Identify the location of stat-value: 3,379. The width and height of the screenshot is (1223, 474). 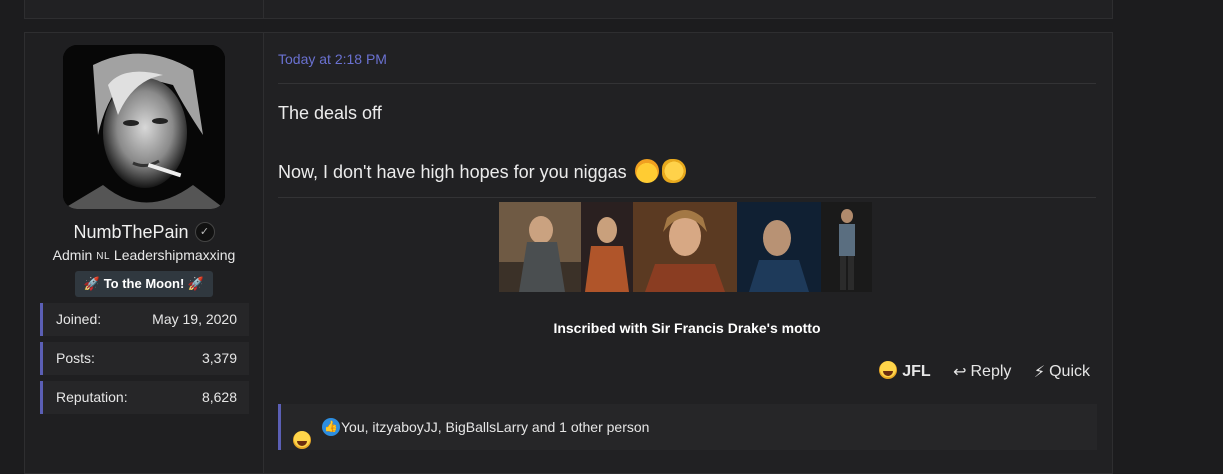
(219, 358).